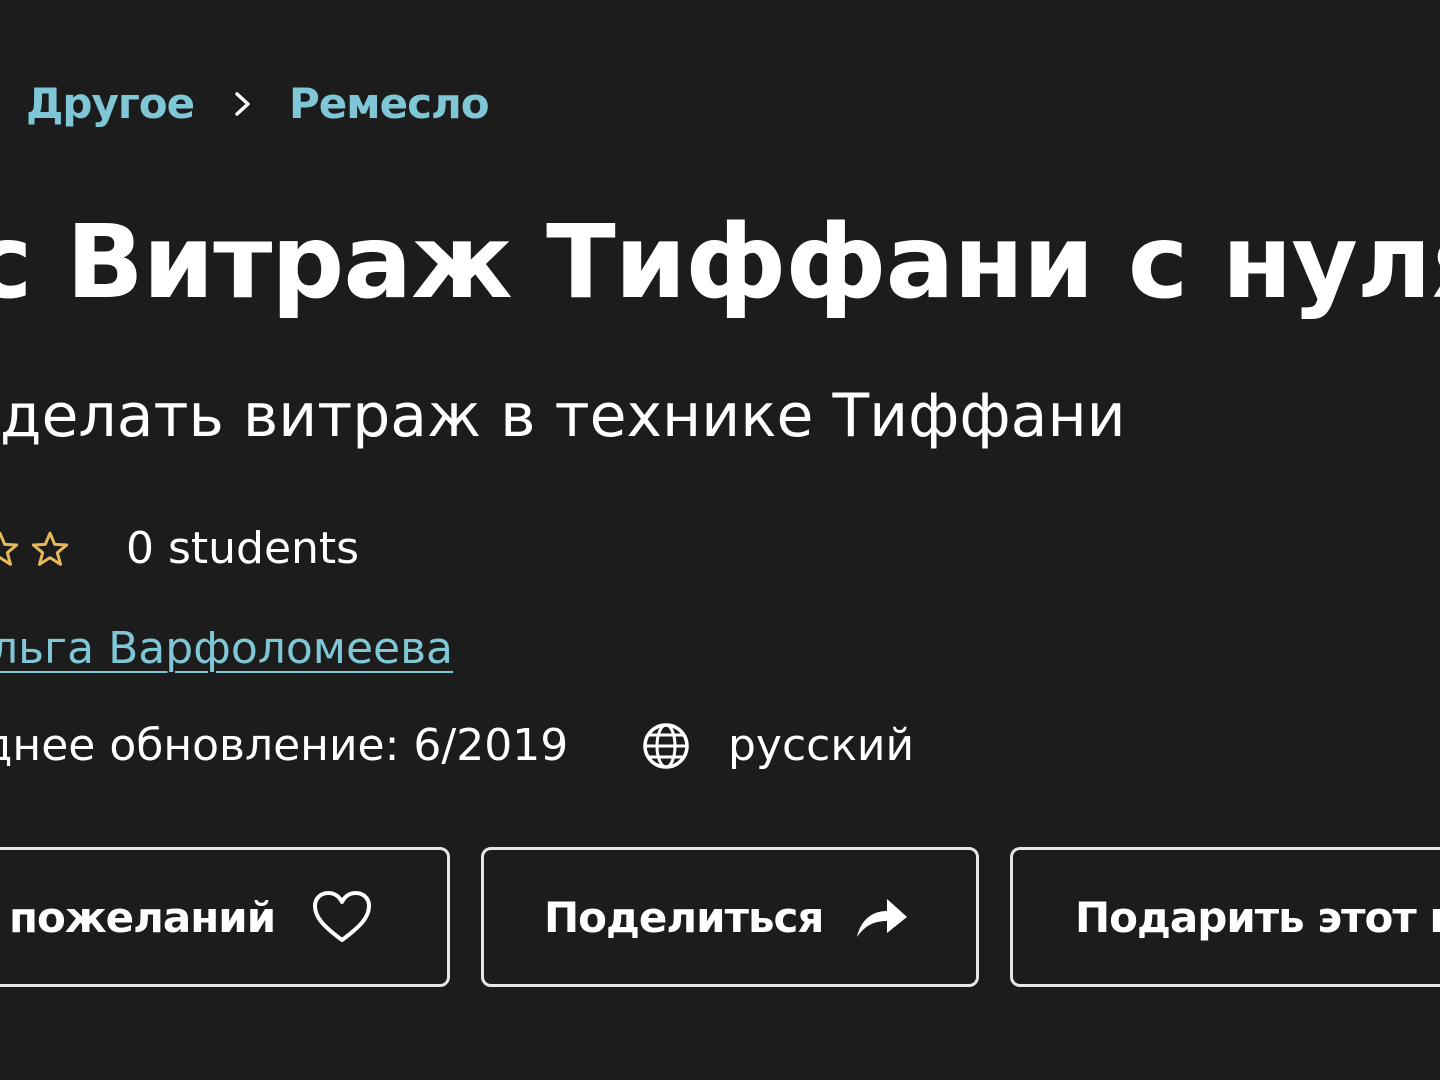  Describe the element at coordinates (720, 262) in the screenshot. I see `course-title: с Витраж Тиффани с нуля` at that location.